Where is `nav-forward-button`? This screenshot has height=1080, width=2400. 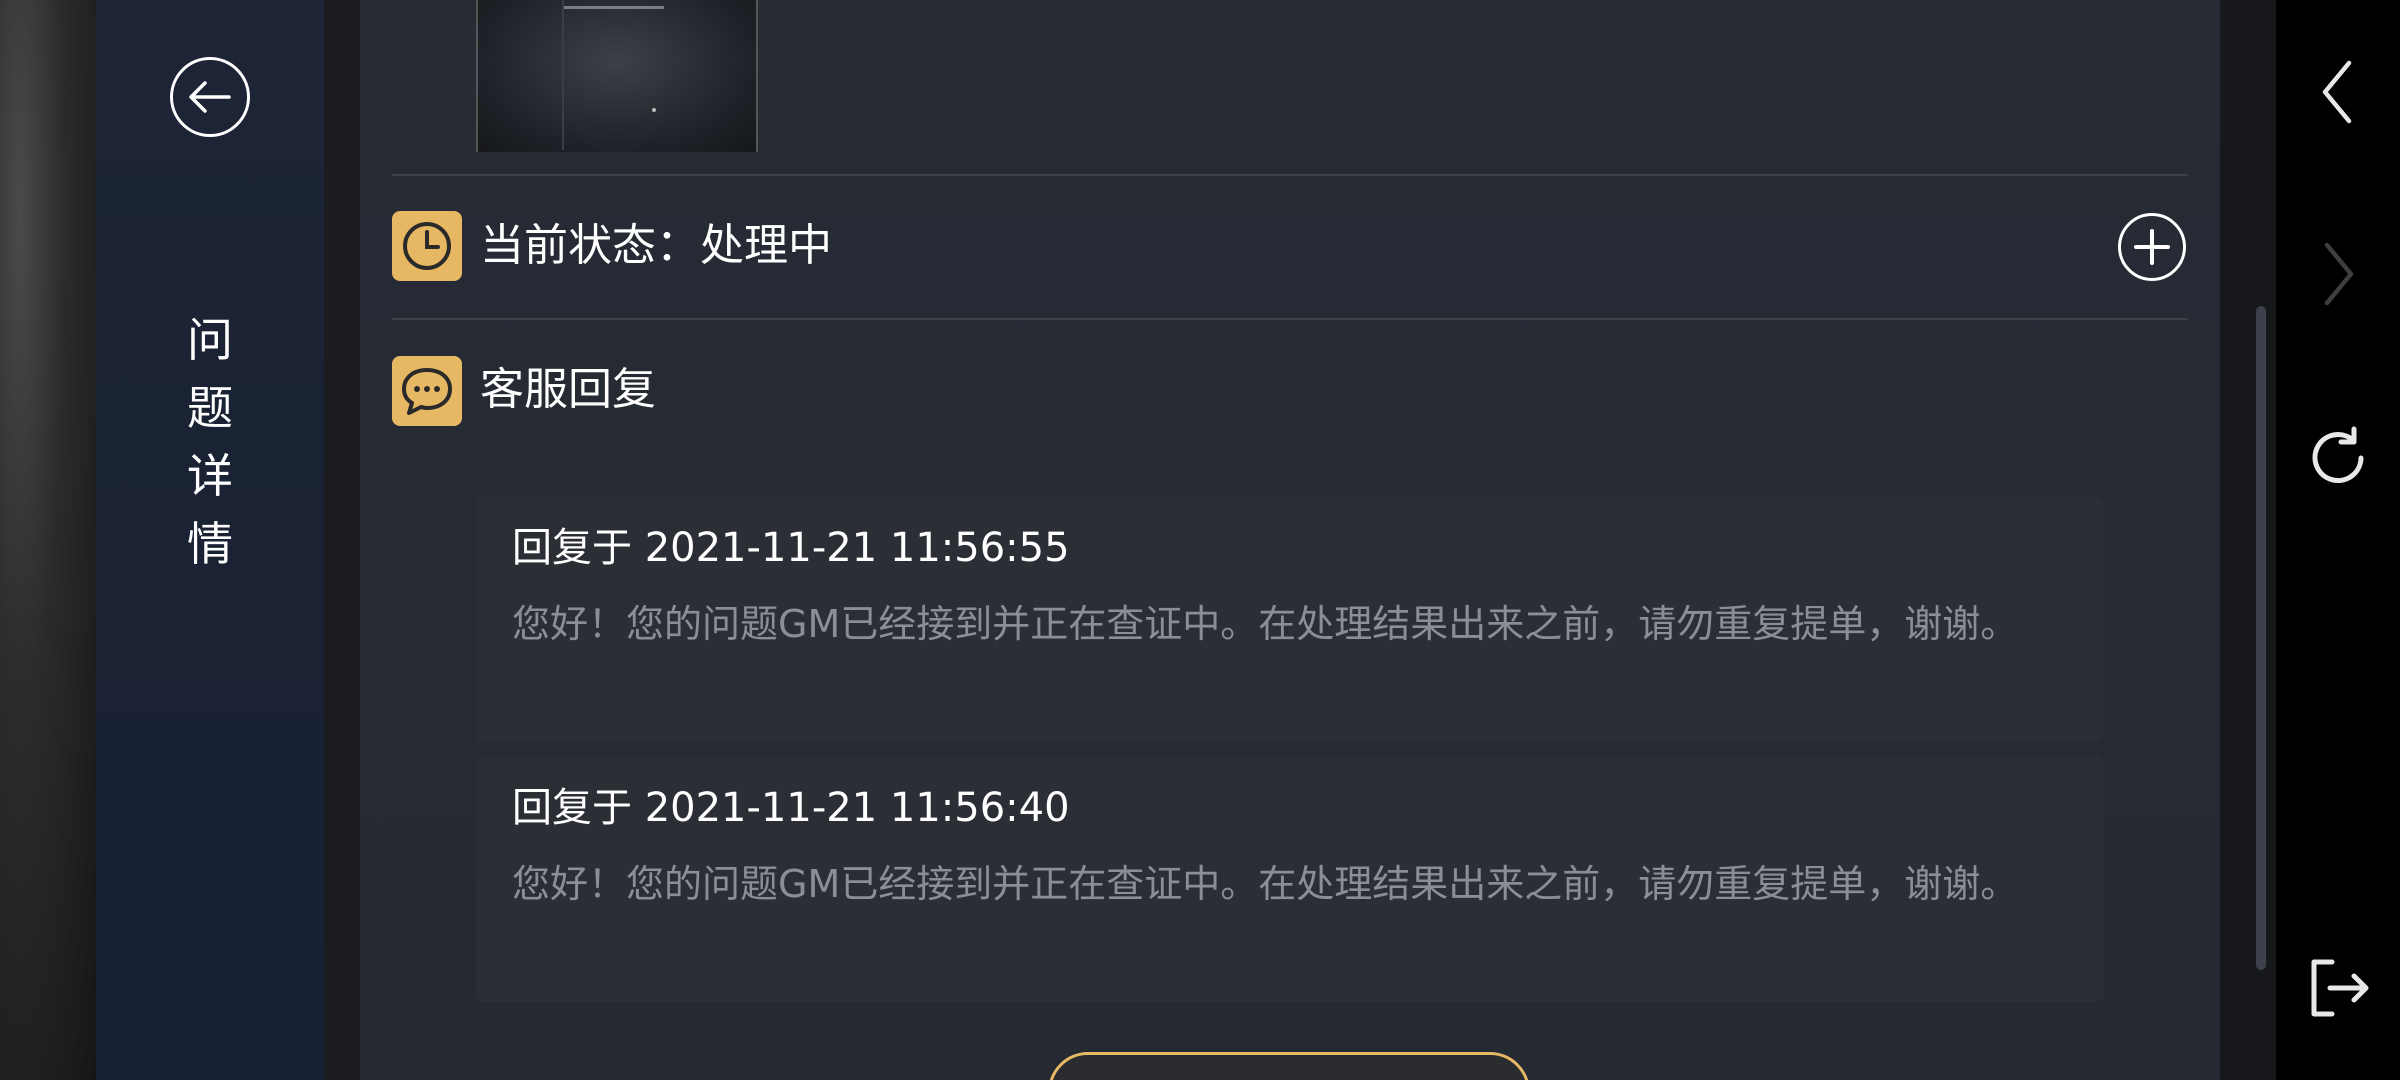 nav-forward-button is located at coordinates (2338, 274).